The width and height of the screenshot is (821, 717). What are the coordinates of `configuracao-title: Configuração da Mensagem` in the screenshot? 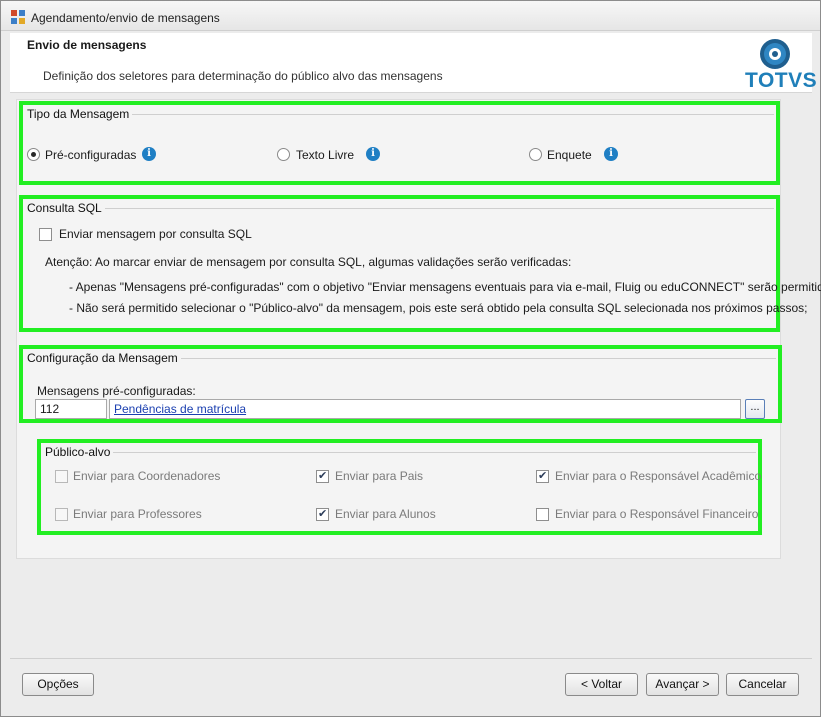 It's located at (104, 358).